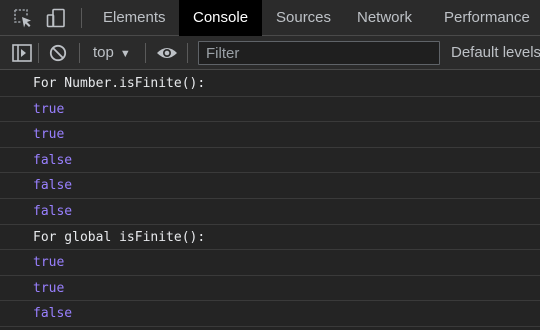  Describe the element at coordinates (303, 18) in the screenshot. I see `tab-sources: Sources` at that location.